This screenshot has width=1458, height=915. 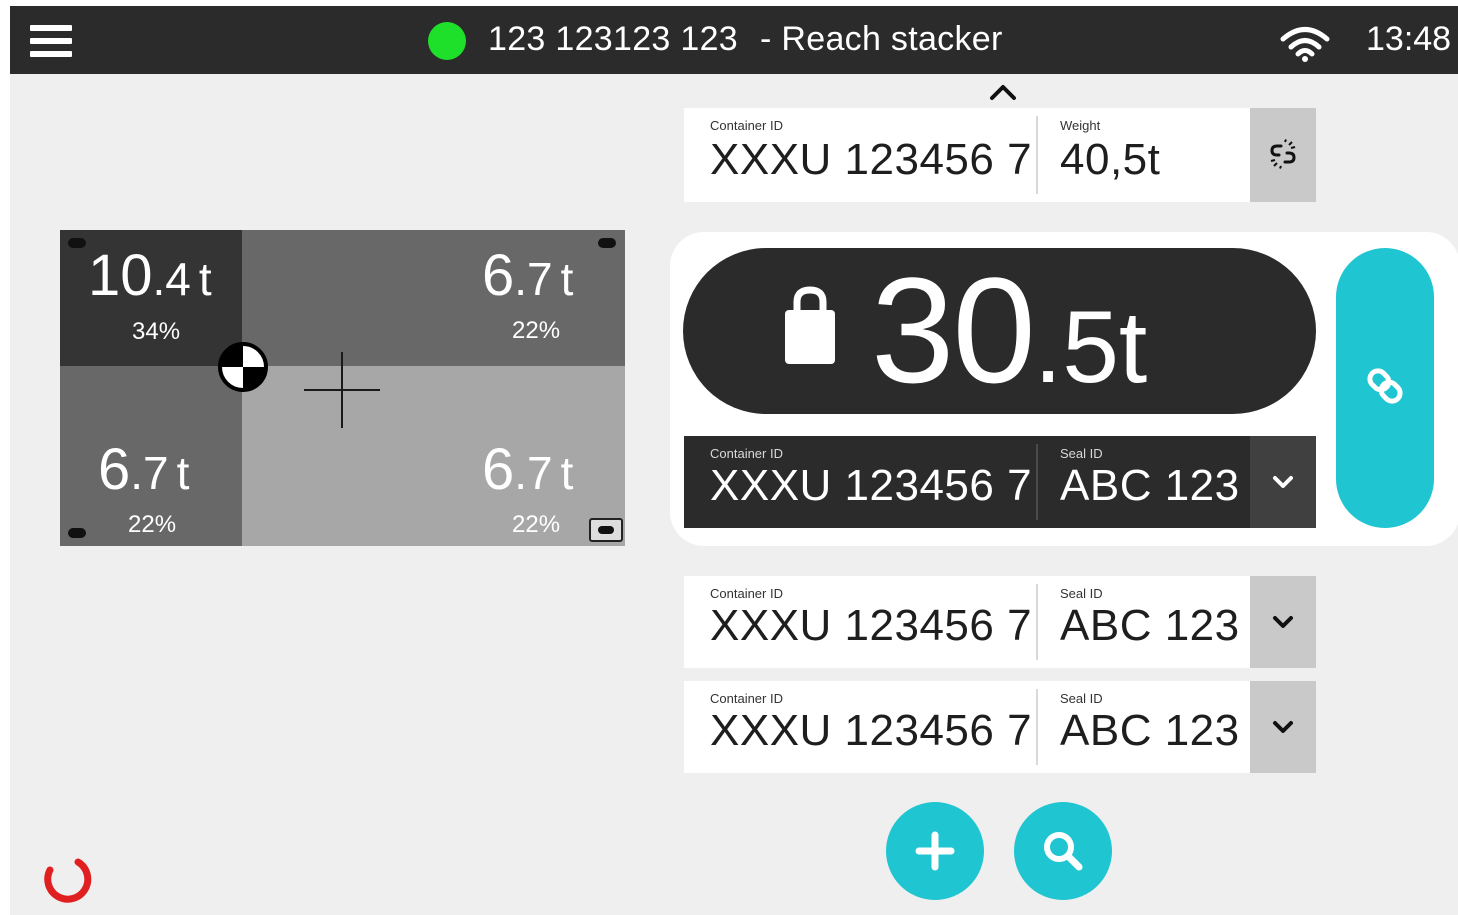 I want to click on link-button, so click(x=1385, y=388).